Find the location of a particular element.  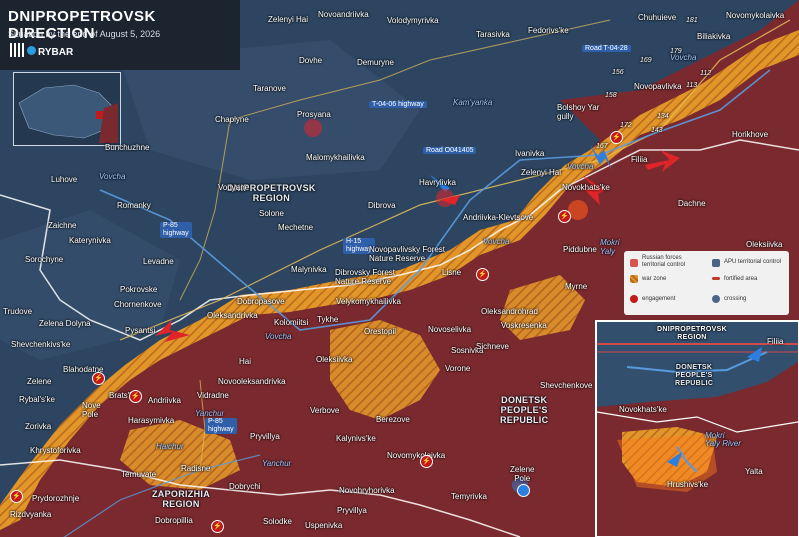

settlement-label: Rybal's'ke is located at coordinates (37, 399).